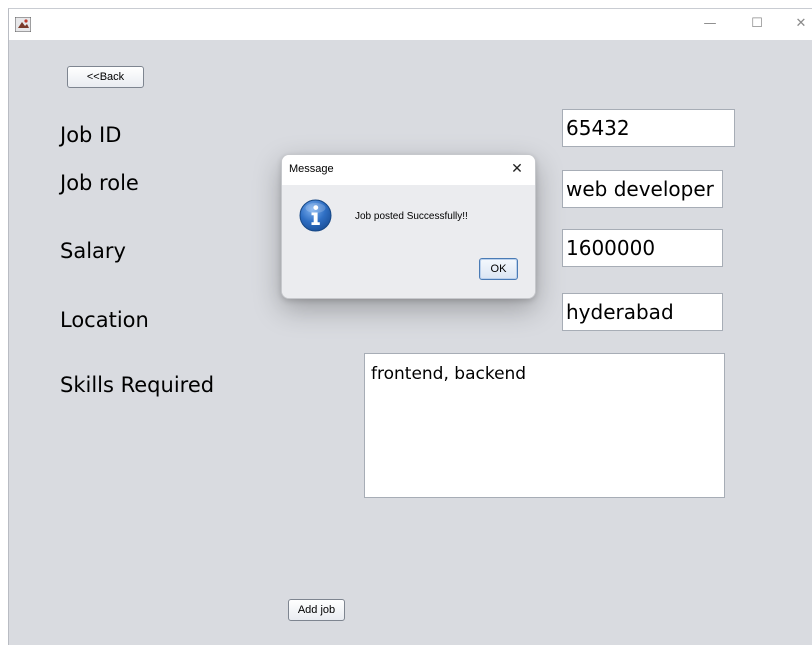  What do you see at coordinates (105, 77) in the screenshot?
I see `back-button: <<Back` at bounding box center [105, 77].